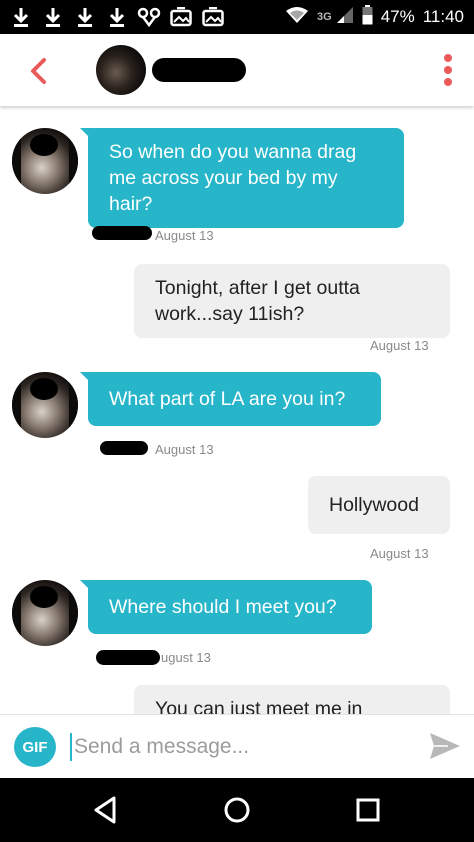 The image size is (474, 842). I want to click on outgoing-message: You can just meet me in, so click(292, 699).